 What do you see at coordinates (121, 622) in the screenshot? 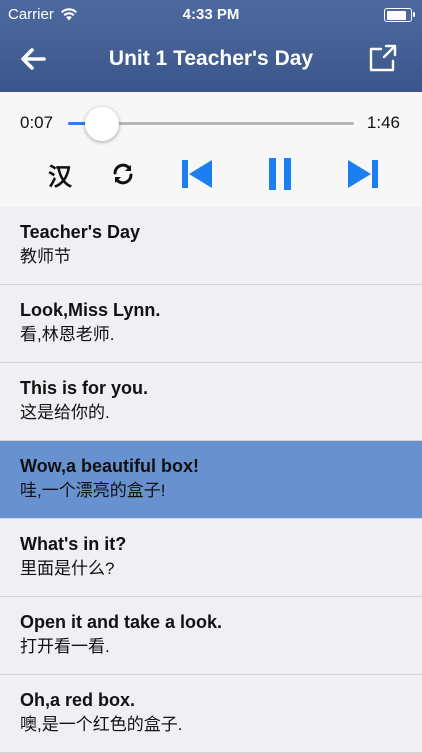
I see `sentence-english: Open it and take a look.` at bounding box center [121, 622].